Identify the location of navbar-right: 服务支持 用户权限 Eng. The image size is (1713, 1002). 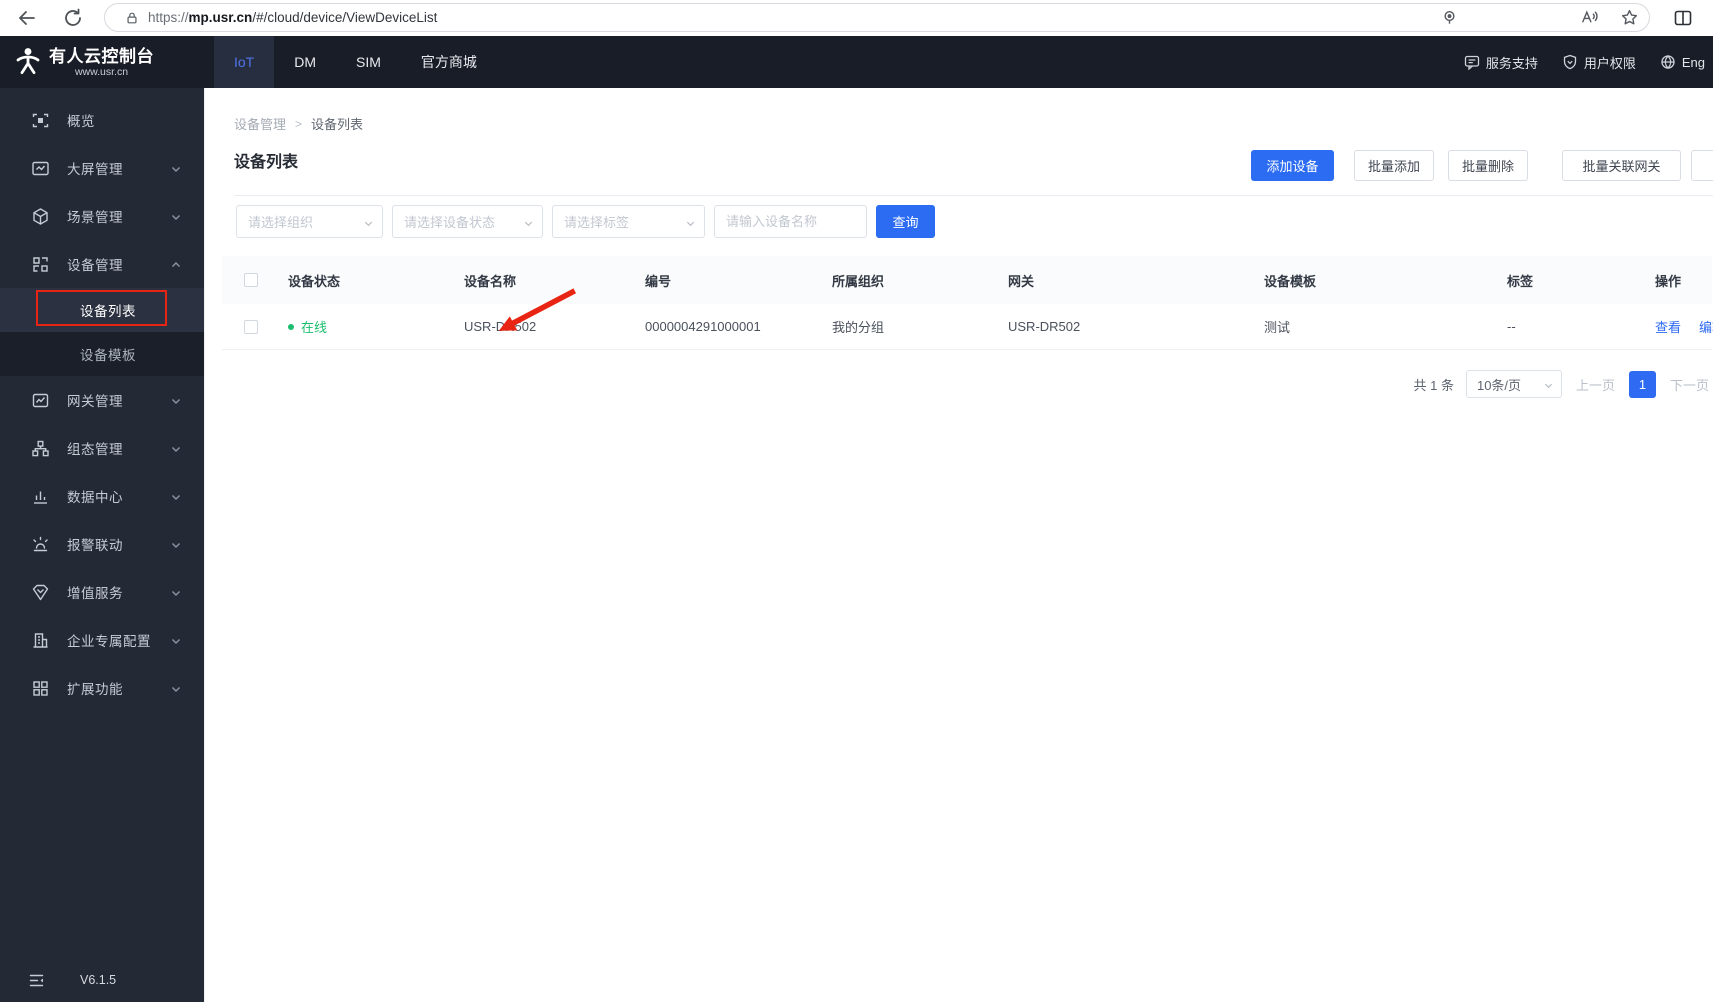
(1576, 62).